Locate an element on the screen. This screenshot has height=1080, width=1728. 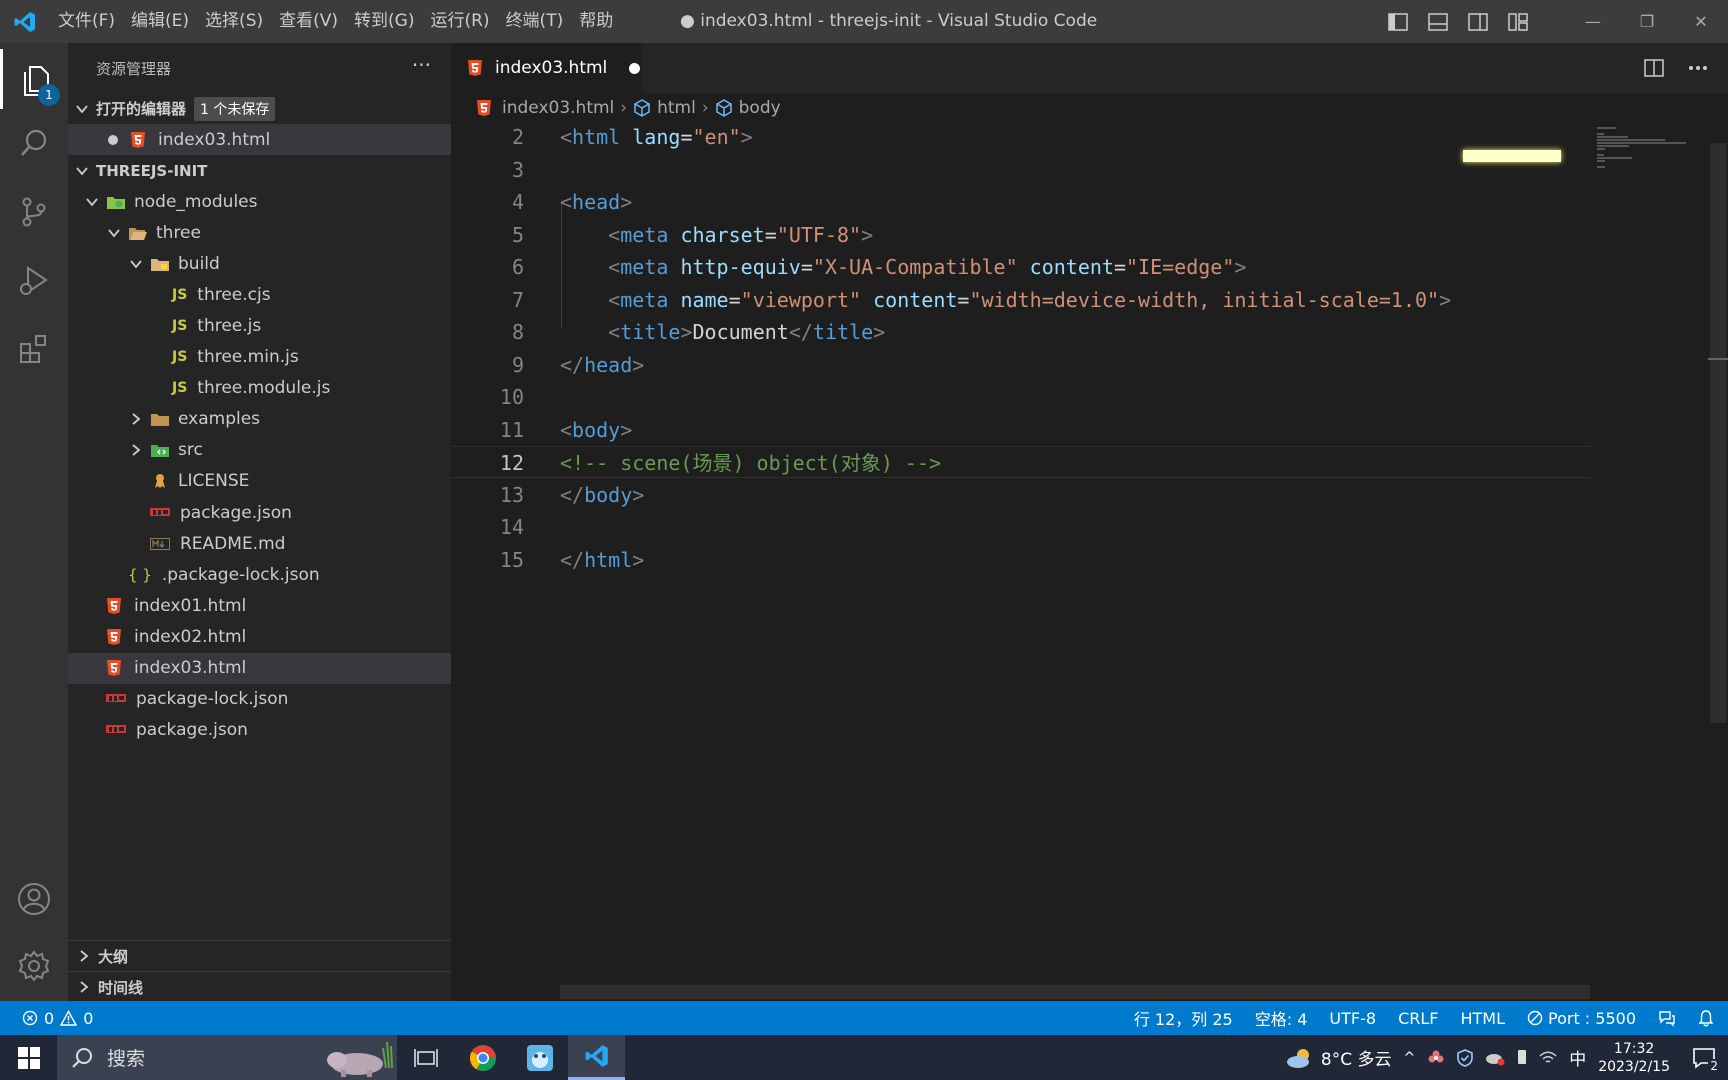
code-line: 14 is located at coordinates (1021, 527).